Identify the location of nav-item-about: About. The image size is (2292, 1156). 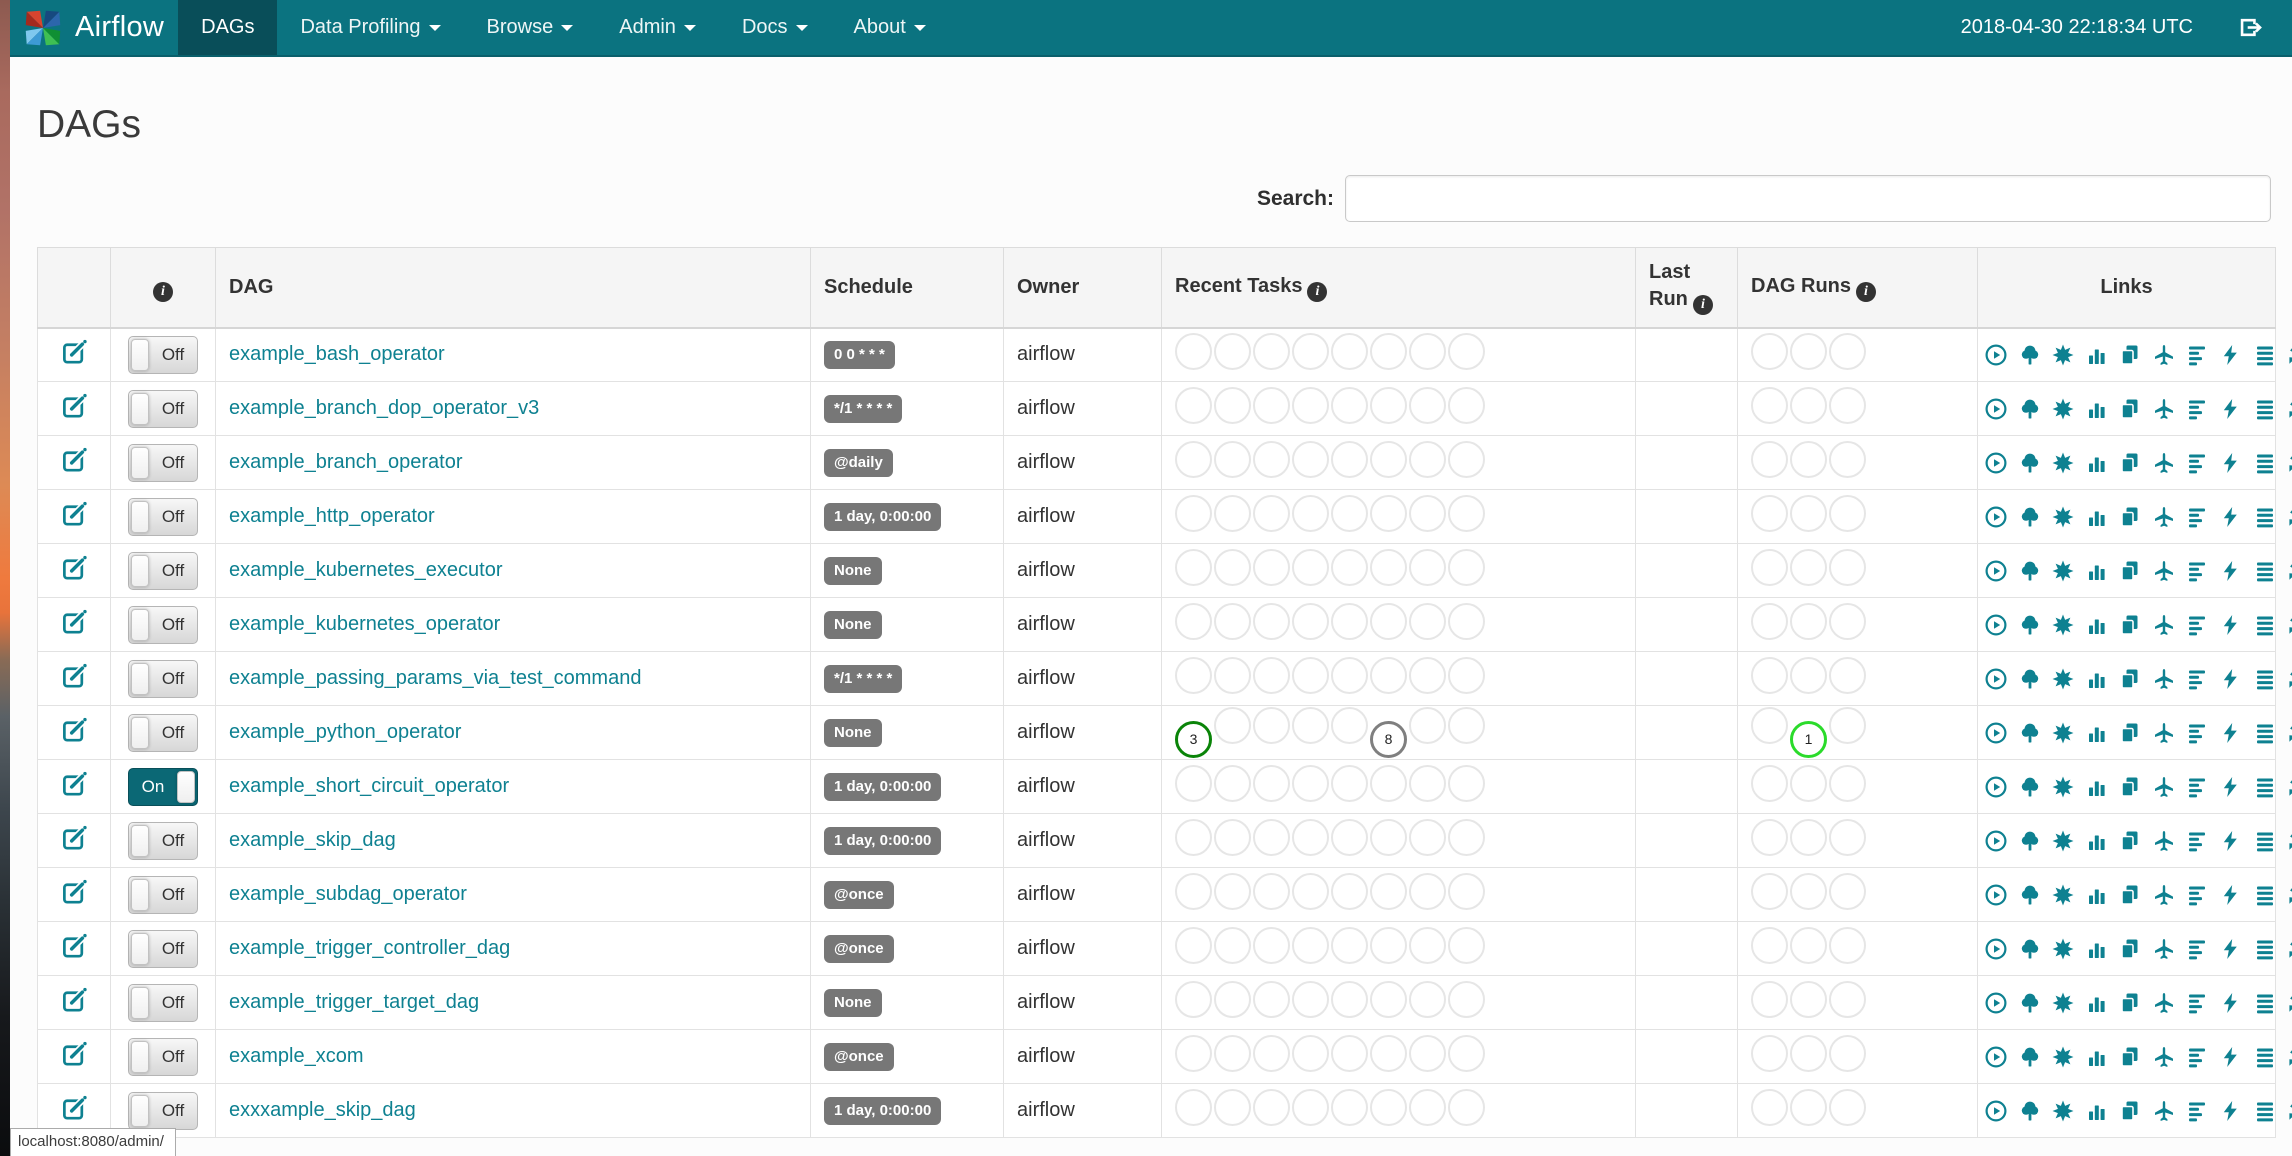
(890, 27).